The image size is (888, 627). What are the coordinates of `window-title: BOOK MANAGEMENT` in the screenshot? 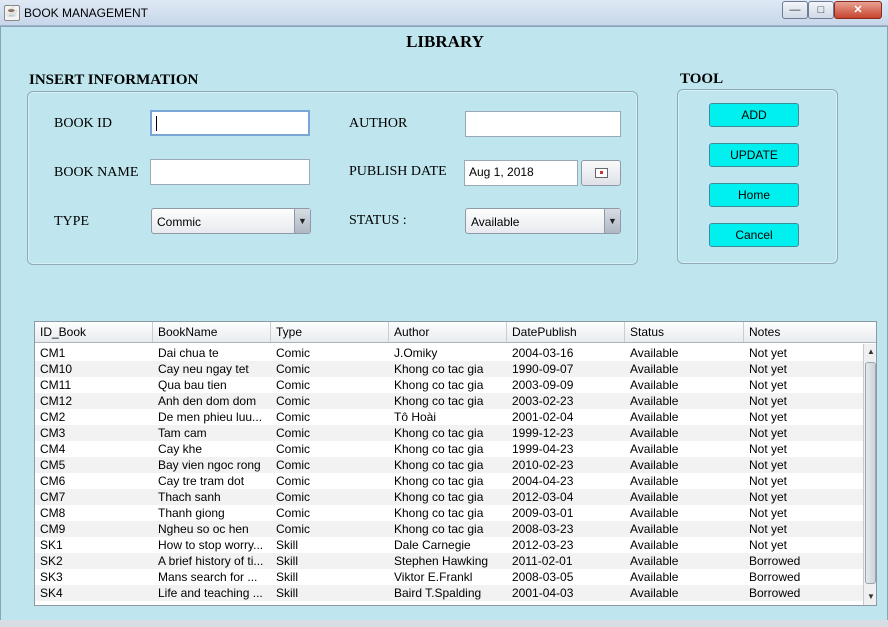 It's located at (86, 13).